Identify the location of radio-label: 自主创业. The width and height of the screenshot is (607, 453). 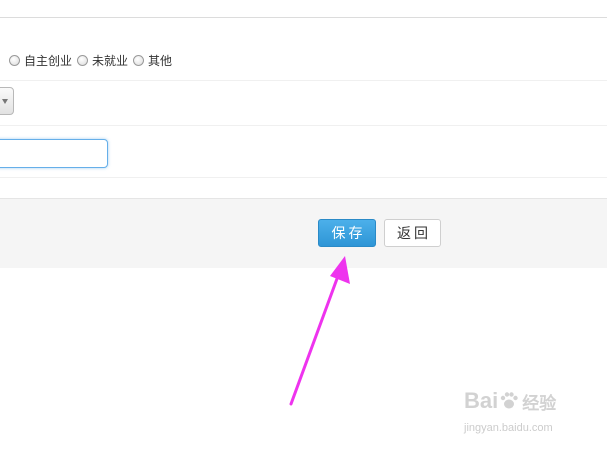
(48, 60).